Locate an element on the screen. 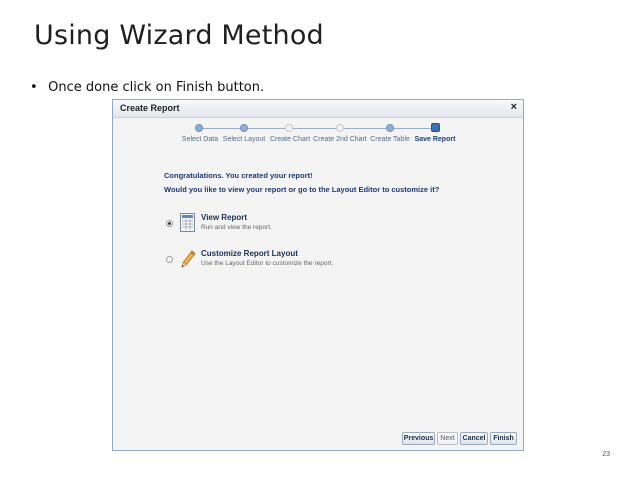  close-icon: × is located at coordinates (514, 107).